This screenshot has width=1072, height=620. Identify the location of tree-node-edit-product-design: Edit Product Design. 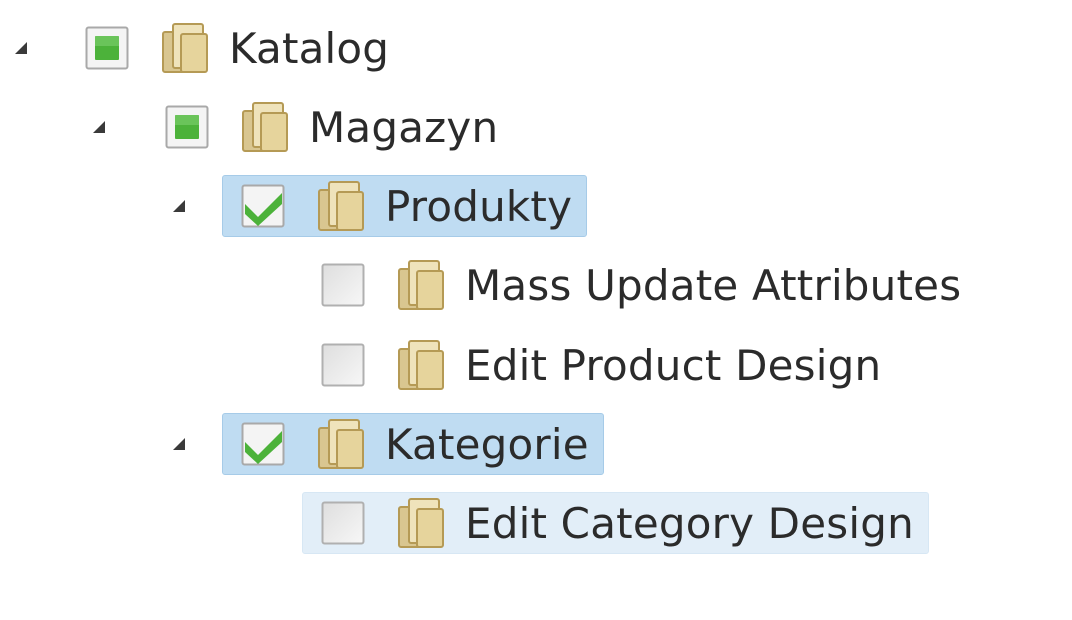
(536, 365).